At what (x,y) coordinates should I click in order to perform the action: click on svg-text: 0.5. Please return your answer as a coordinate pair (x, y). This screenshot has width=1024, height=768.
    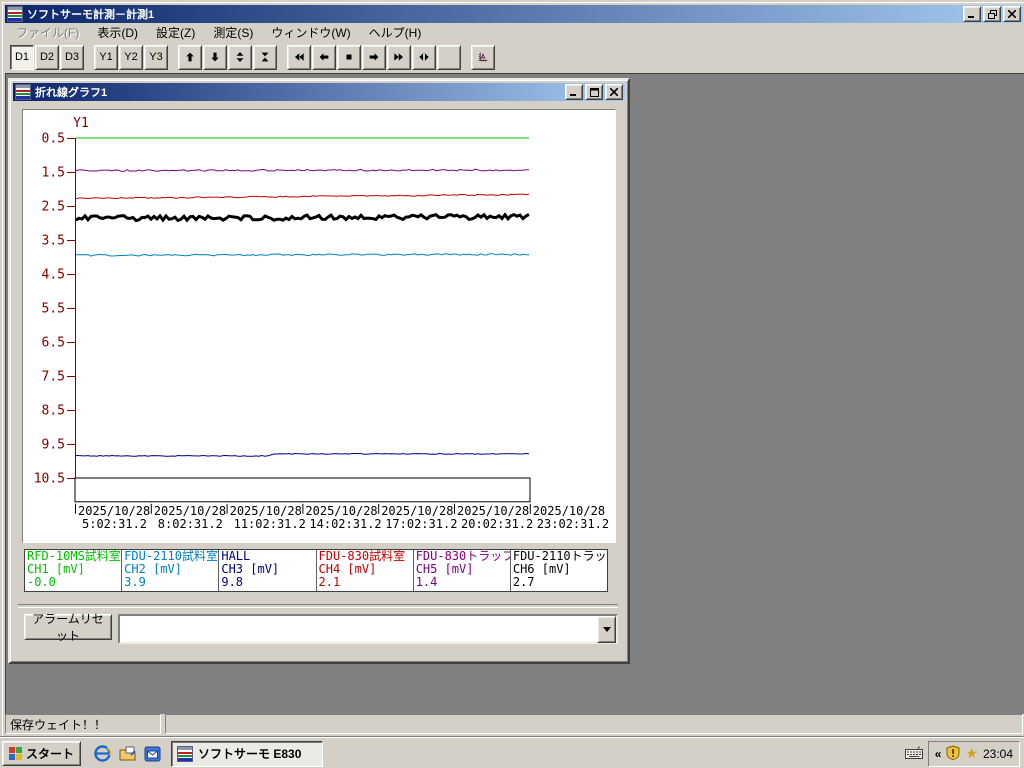
    Looking at the image, I should click on (53, 139).